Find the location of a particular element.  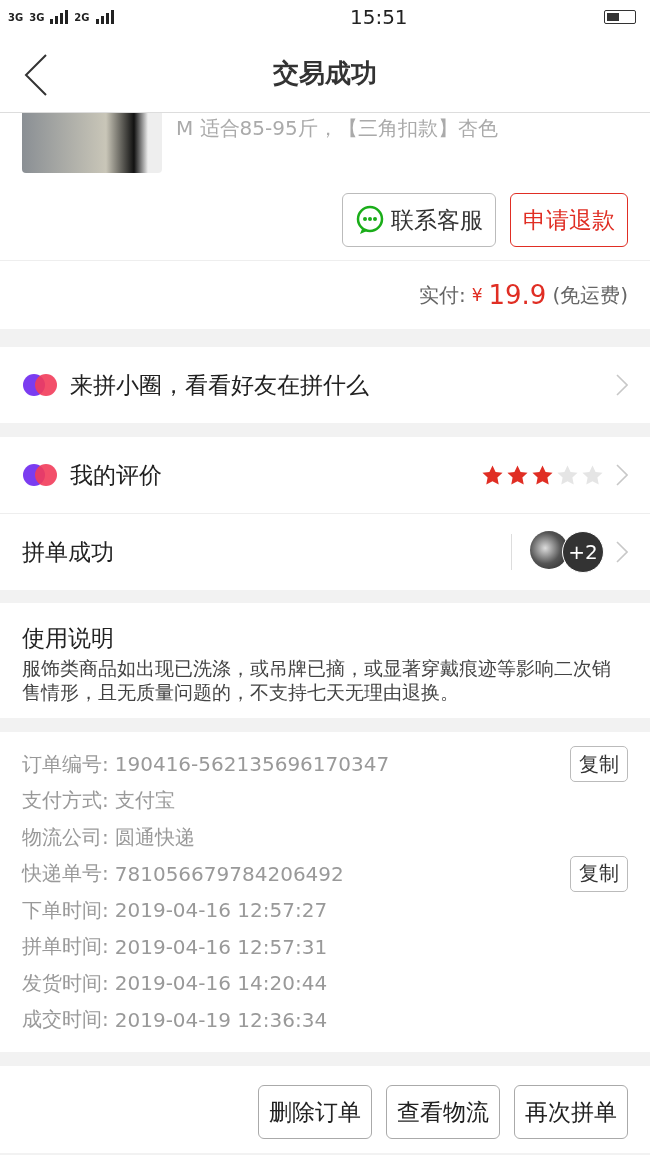

back-icon is located at coordinates (36, 75).